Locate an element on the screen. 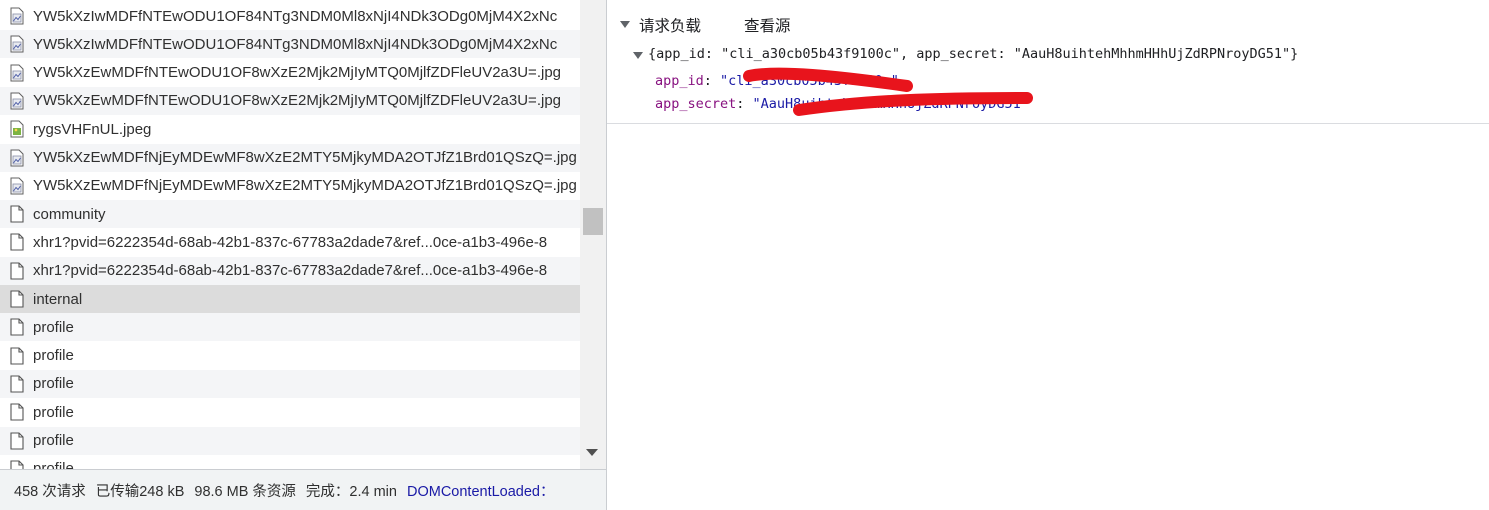 The height and width of the screenshot is (510, 1489). request-count: 458 次请求 is located at coordinates (50, 491).